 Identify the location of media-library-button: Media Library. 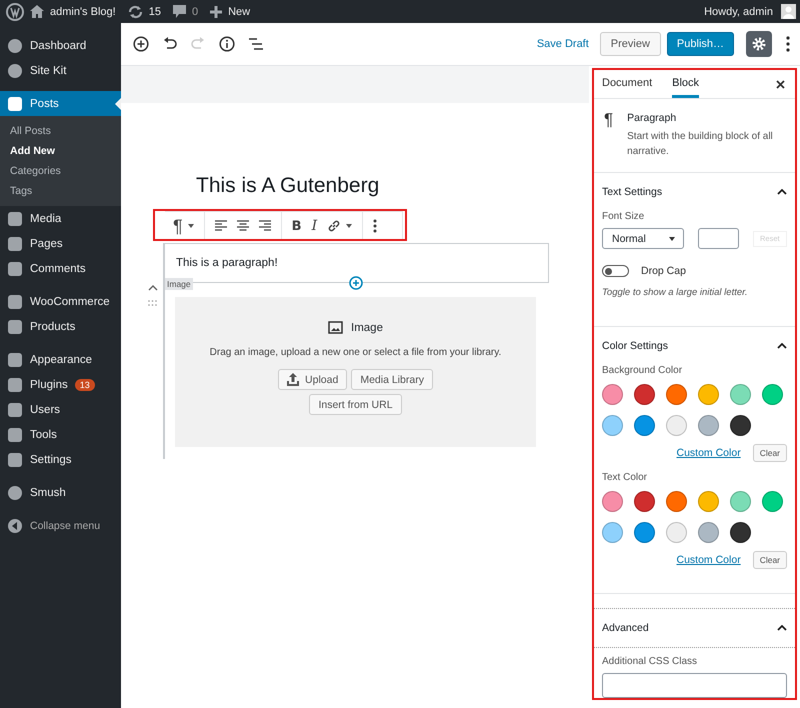
(392, 379).